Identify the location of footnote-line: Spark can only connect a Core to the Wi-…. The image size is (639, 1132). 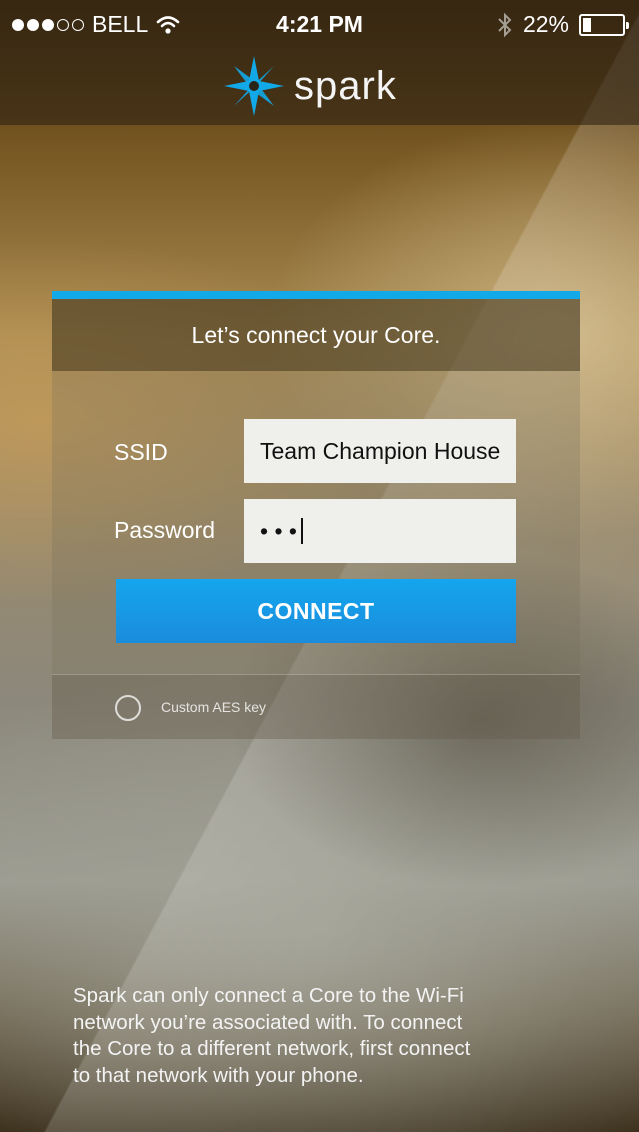
(268, 995).